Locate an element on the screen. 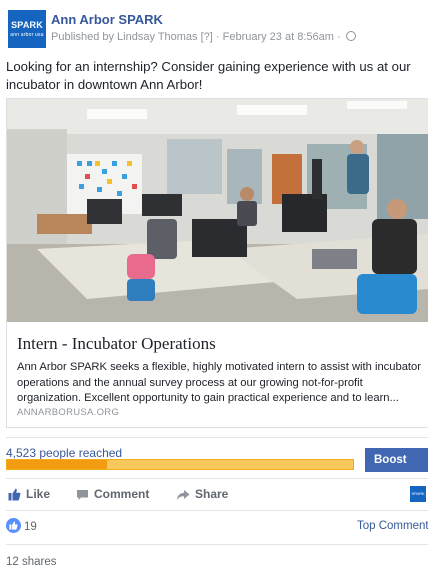 The image size is (428, 566). reach-bar-fill is located at coordinates (57, 464).